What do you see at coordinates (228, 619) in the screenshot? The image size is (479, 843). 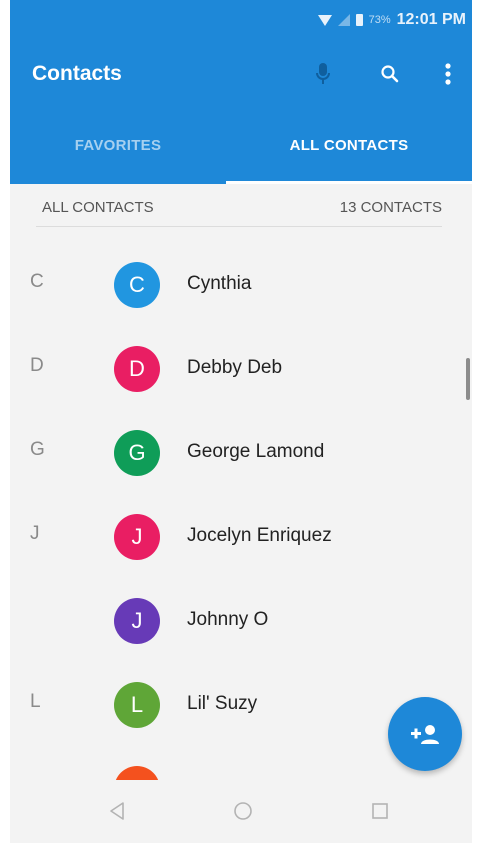 I see `contact-name: Johnny O` at bounding box center [228, 619].